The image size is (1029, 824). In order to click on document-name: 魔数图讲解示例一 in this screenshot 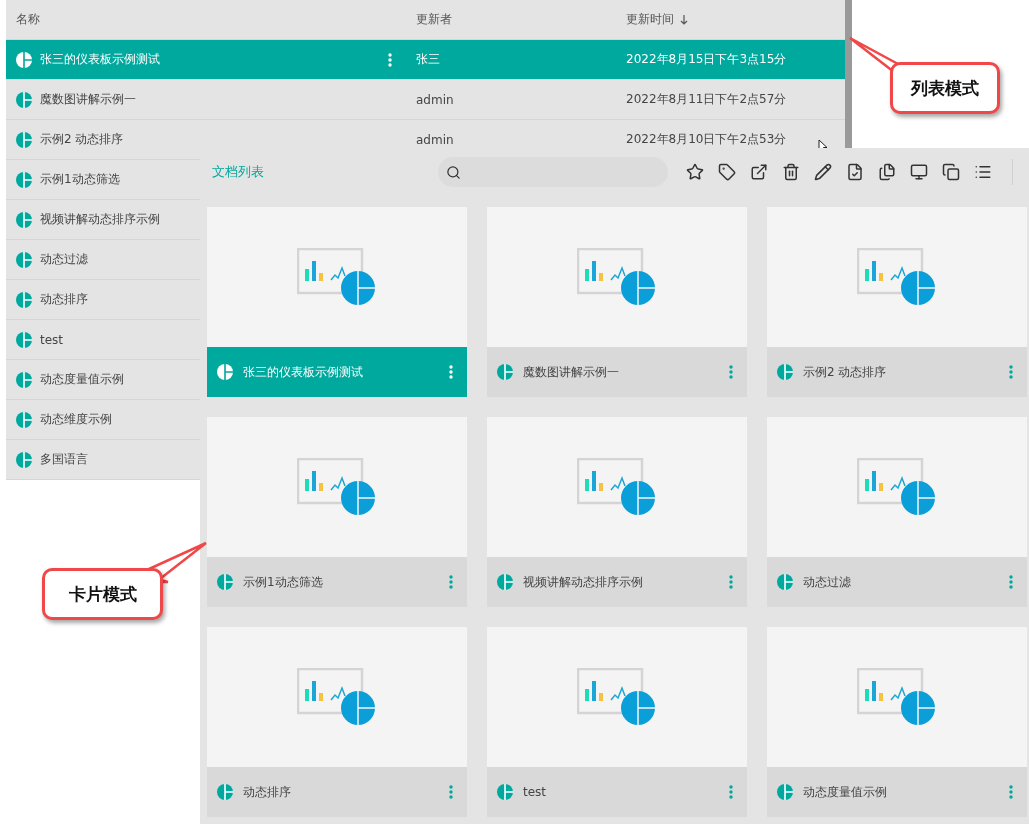, I will do `click(88, 99)`.